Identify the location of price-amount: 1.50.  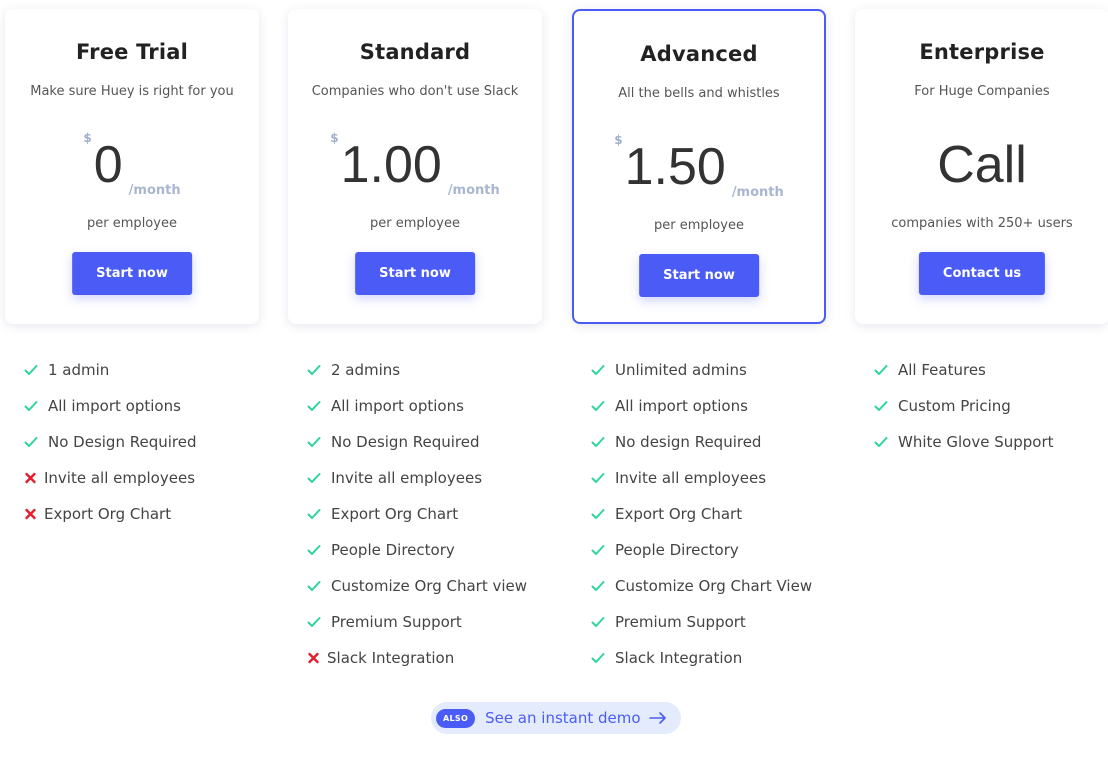
(675, 167).